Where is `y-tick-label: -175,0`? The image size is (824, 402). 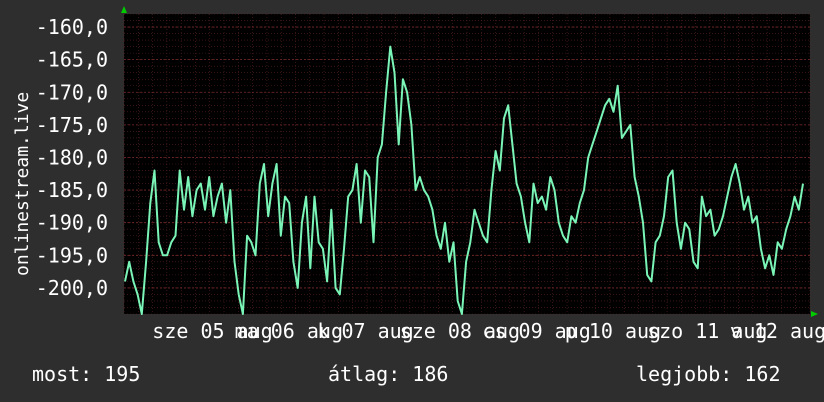
y-tick-label: -175,0 is located at coordinates (72, 125).